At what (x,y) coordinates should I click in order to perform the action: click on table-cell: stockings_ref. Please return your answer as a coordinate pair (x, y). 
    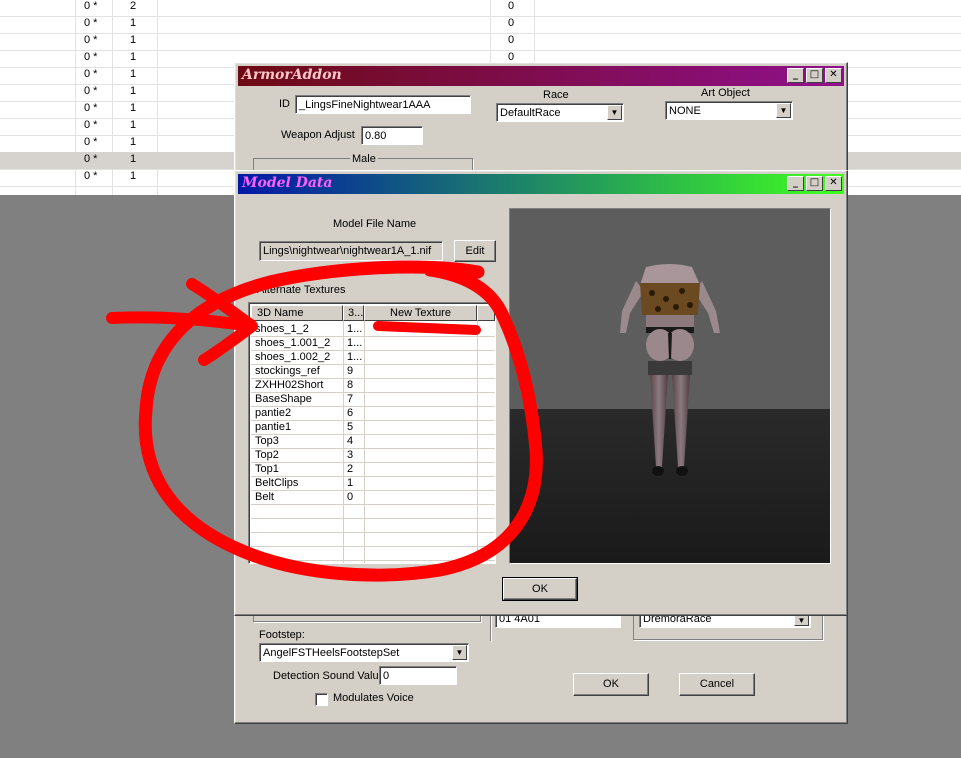
    Looking at the image, I should click on (287, 371).